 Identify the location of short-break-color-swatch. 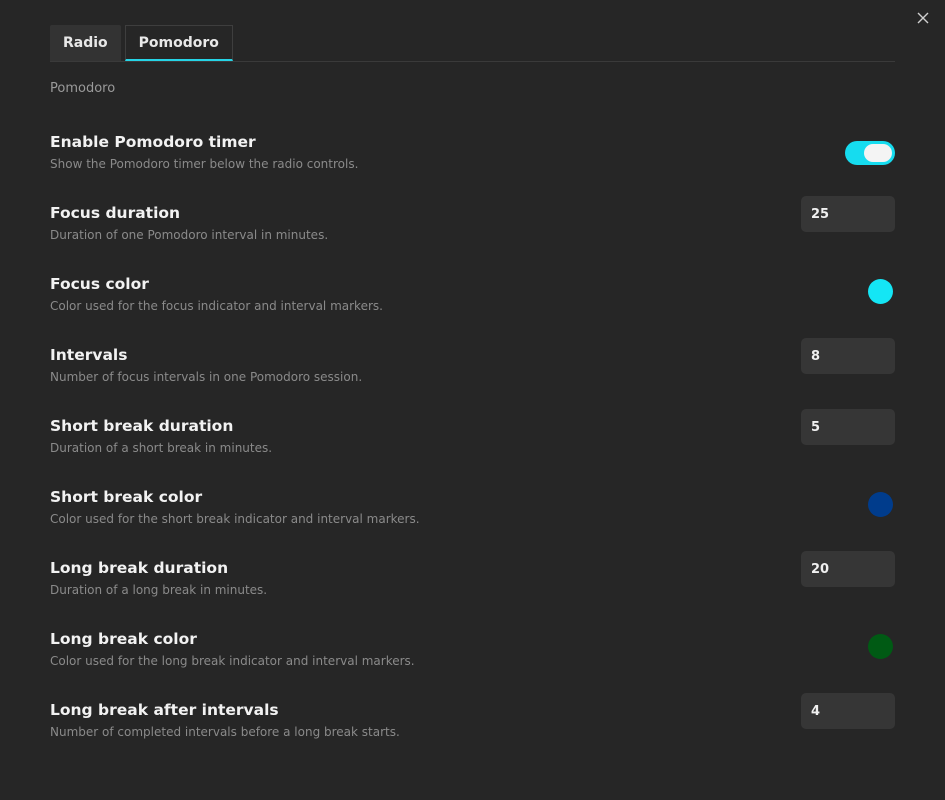
(880, 504).